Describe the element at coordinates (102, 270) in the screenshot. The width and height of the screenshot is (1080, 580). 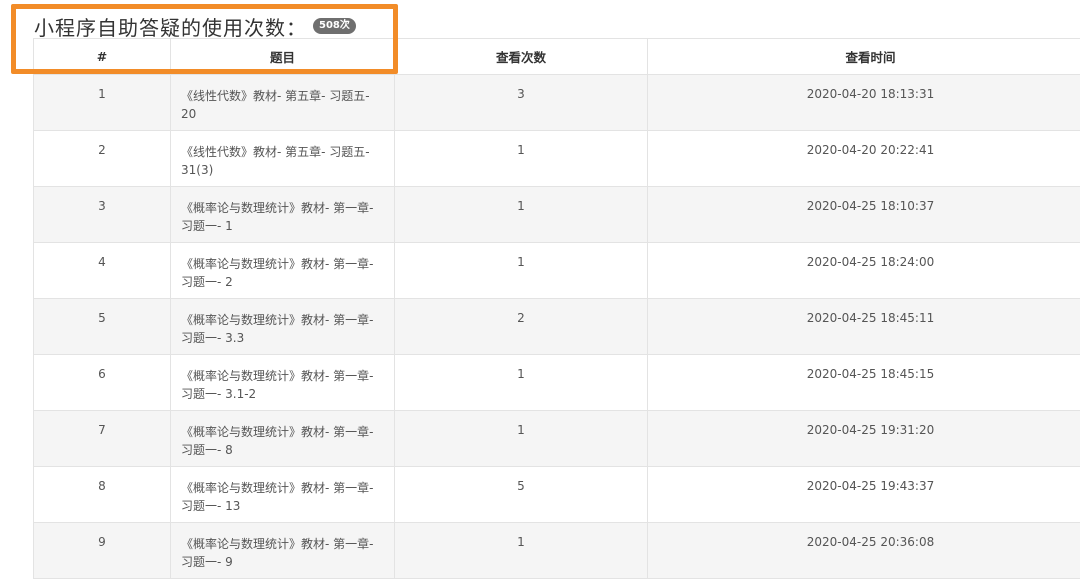
I see `row-number: 4` at that location.